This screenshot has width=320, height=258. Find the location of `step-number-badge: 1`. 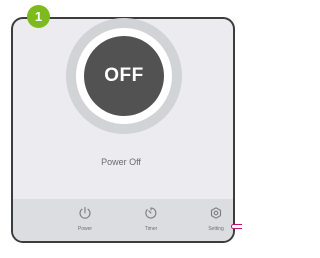

step-number-badge: 1 is located at coordinates (38, 16).